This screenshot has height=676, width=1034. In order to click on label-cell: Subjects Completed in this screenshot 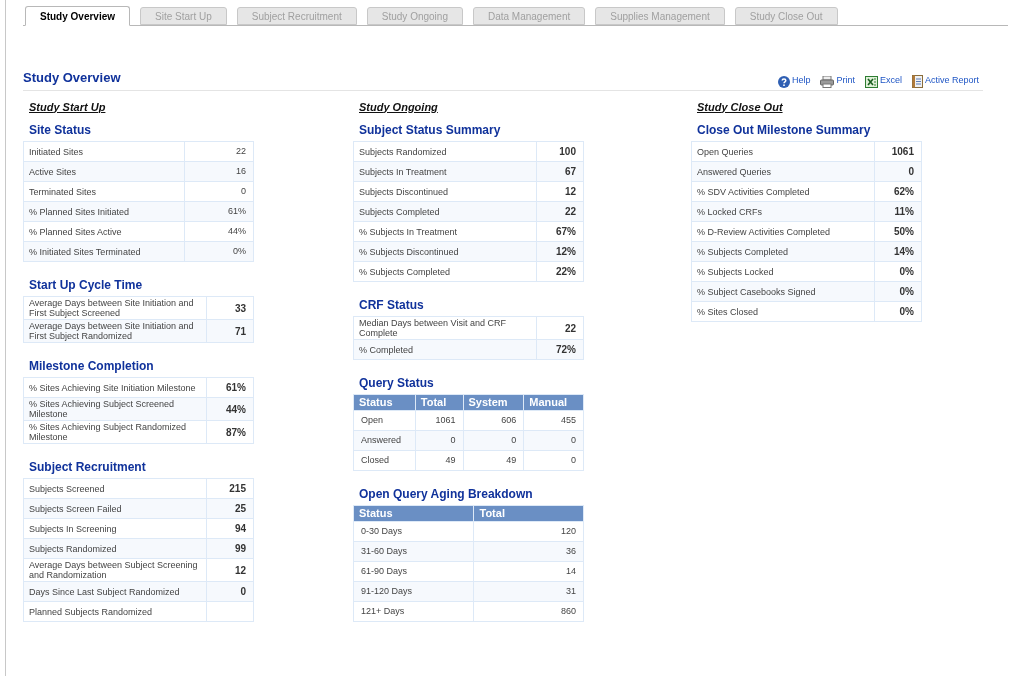, I will do `click(445, 211)`.